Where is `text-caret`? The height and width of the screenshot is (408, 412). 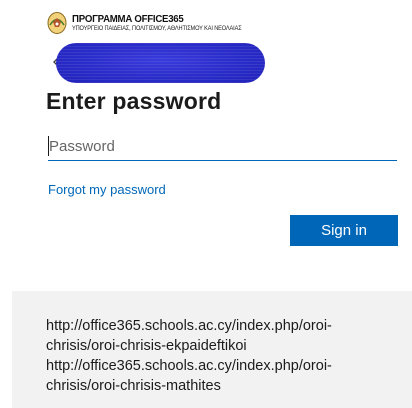 text-caret is located at coordinates (48, 146).